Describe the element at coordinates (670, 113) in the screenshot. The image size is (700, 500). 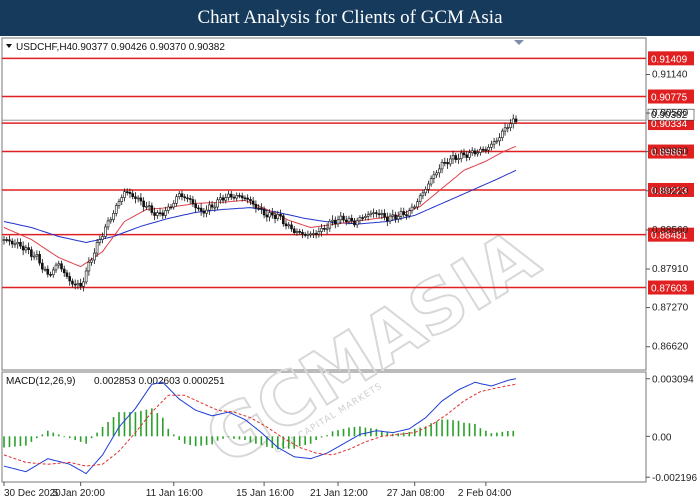
I see `price-tick-label: 0.90500` at that location.